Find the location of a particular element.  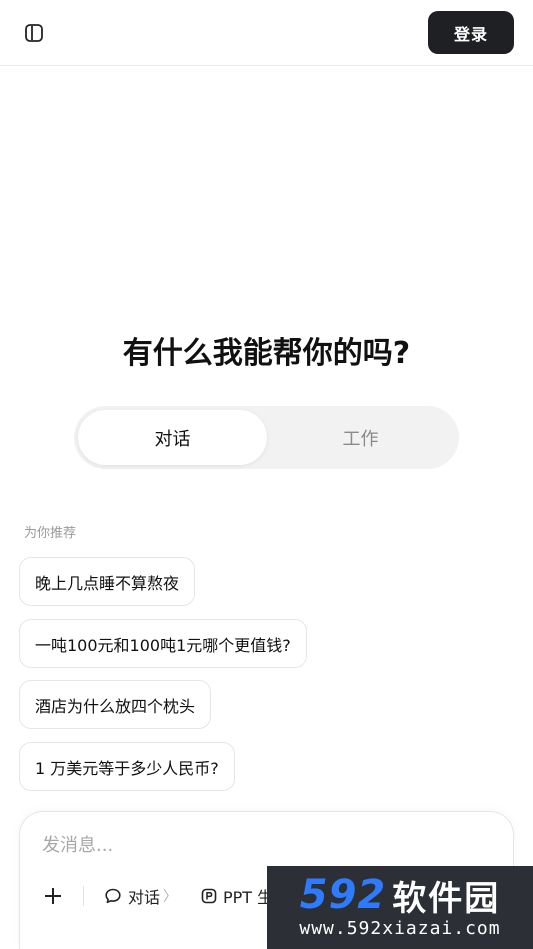

suggestion-text: 晚上几点睡不算熬夜 is located at coordinates (107, 583).